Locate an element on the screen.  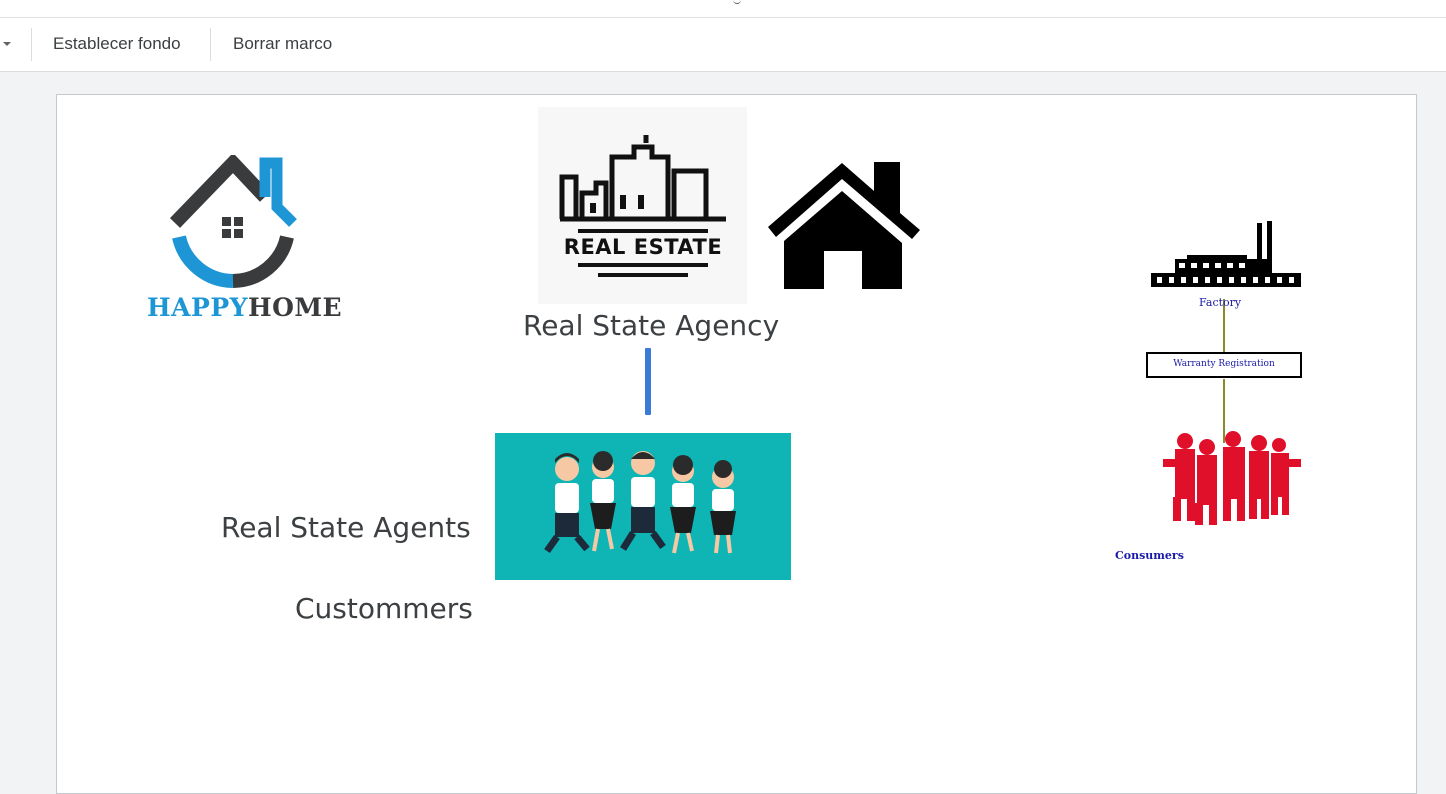
caret-down-icon is located at coordinates (7, 44).